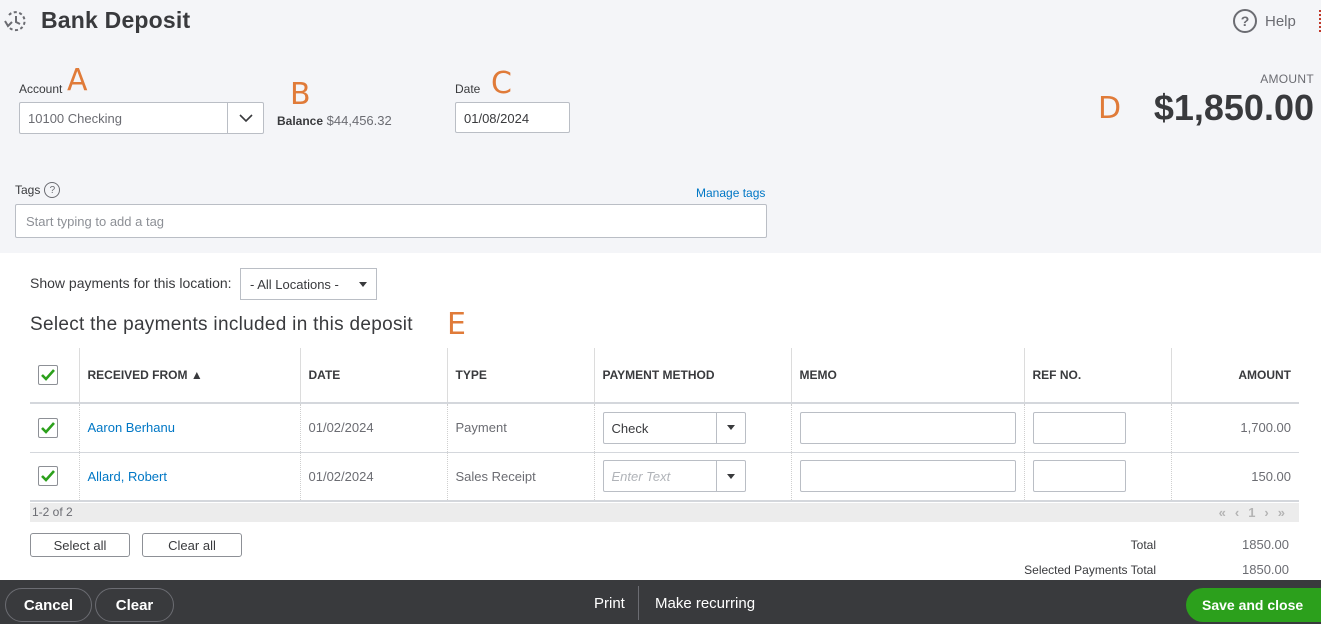  Describe the element at coordinates (52, 190) in the screenshot. I see `tags-help-icon: ?` at that location.